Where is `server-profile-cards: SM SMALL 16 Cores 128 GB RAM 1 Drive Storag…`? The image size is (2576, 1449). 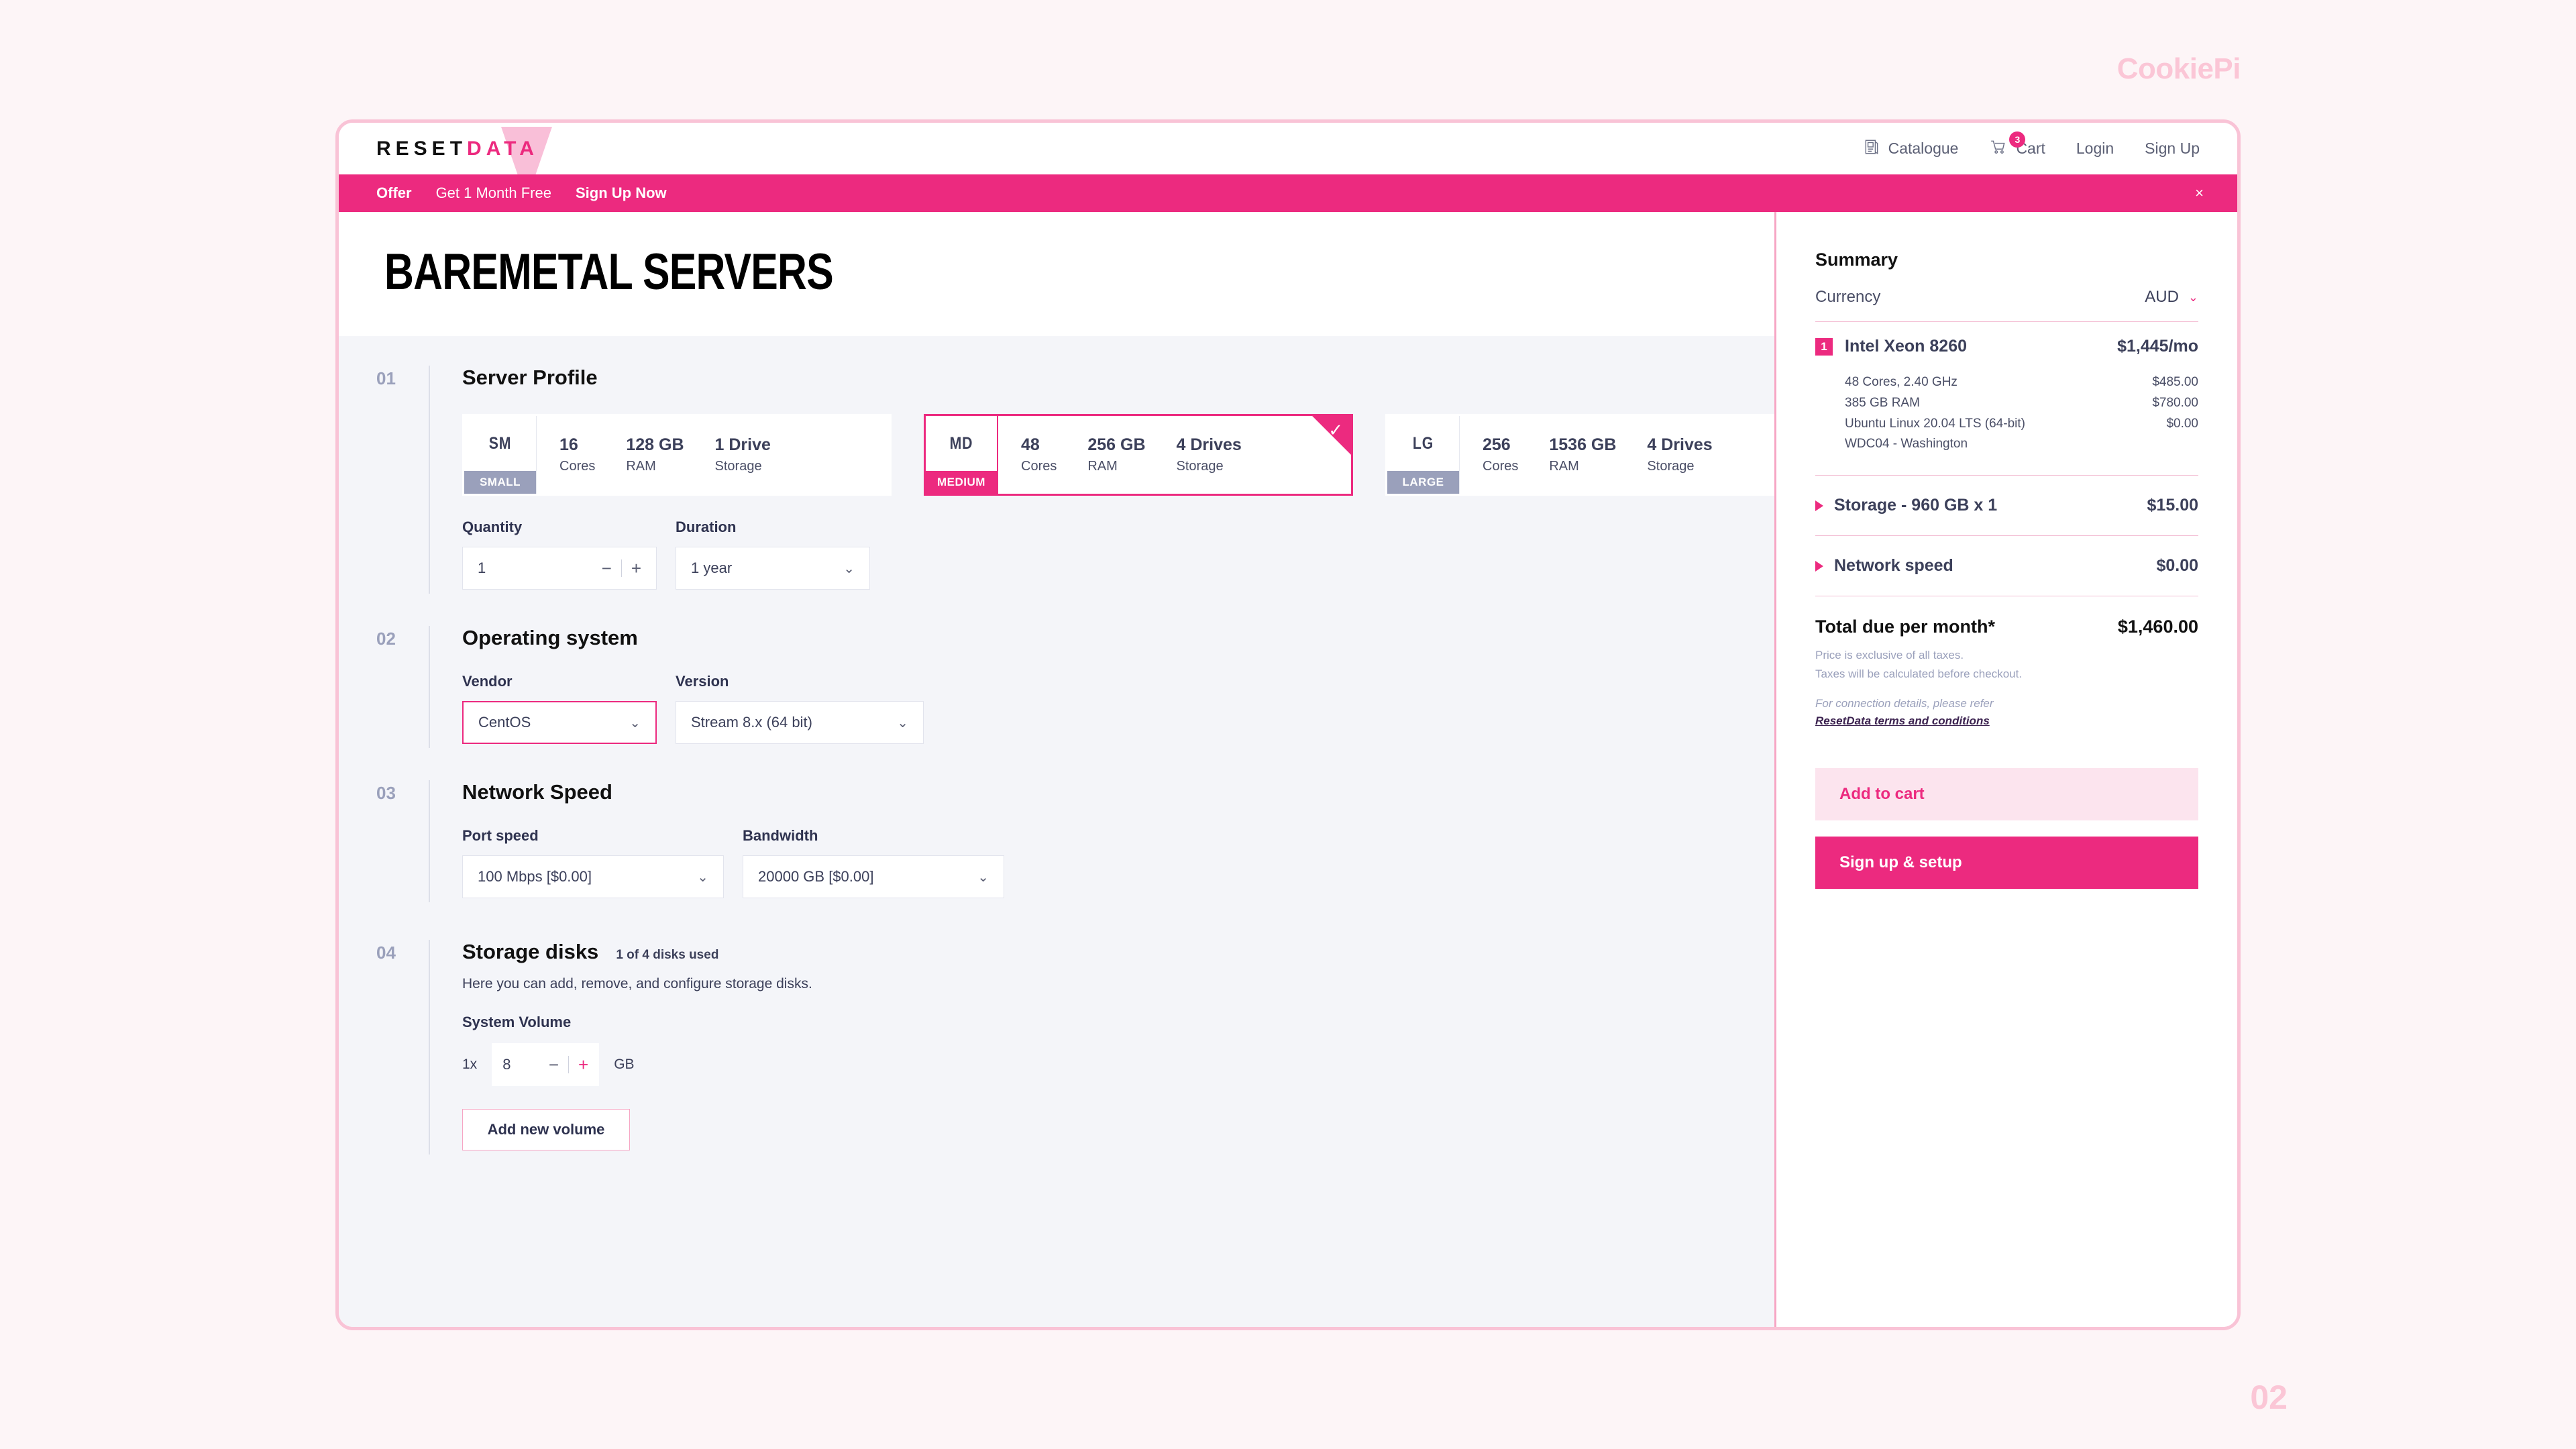 server-profile-cards: SM SMALL 16 Cores 128 GB RAM 1 Drive Storag… is located at coordinates (1118, 455).